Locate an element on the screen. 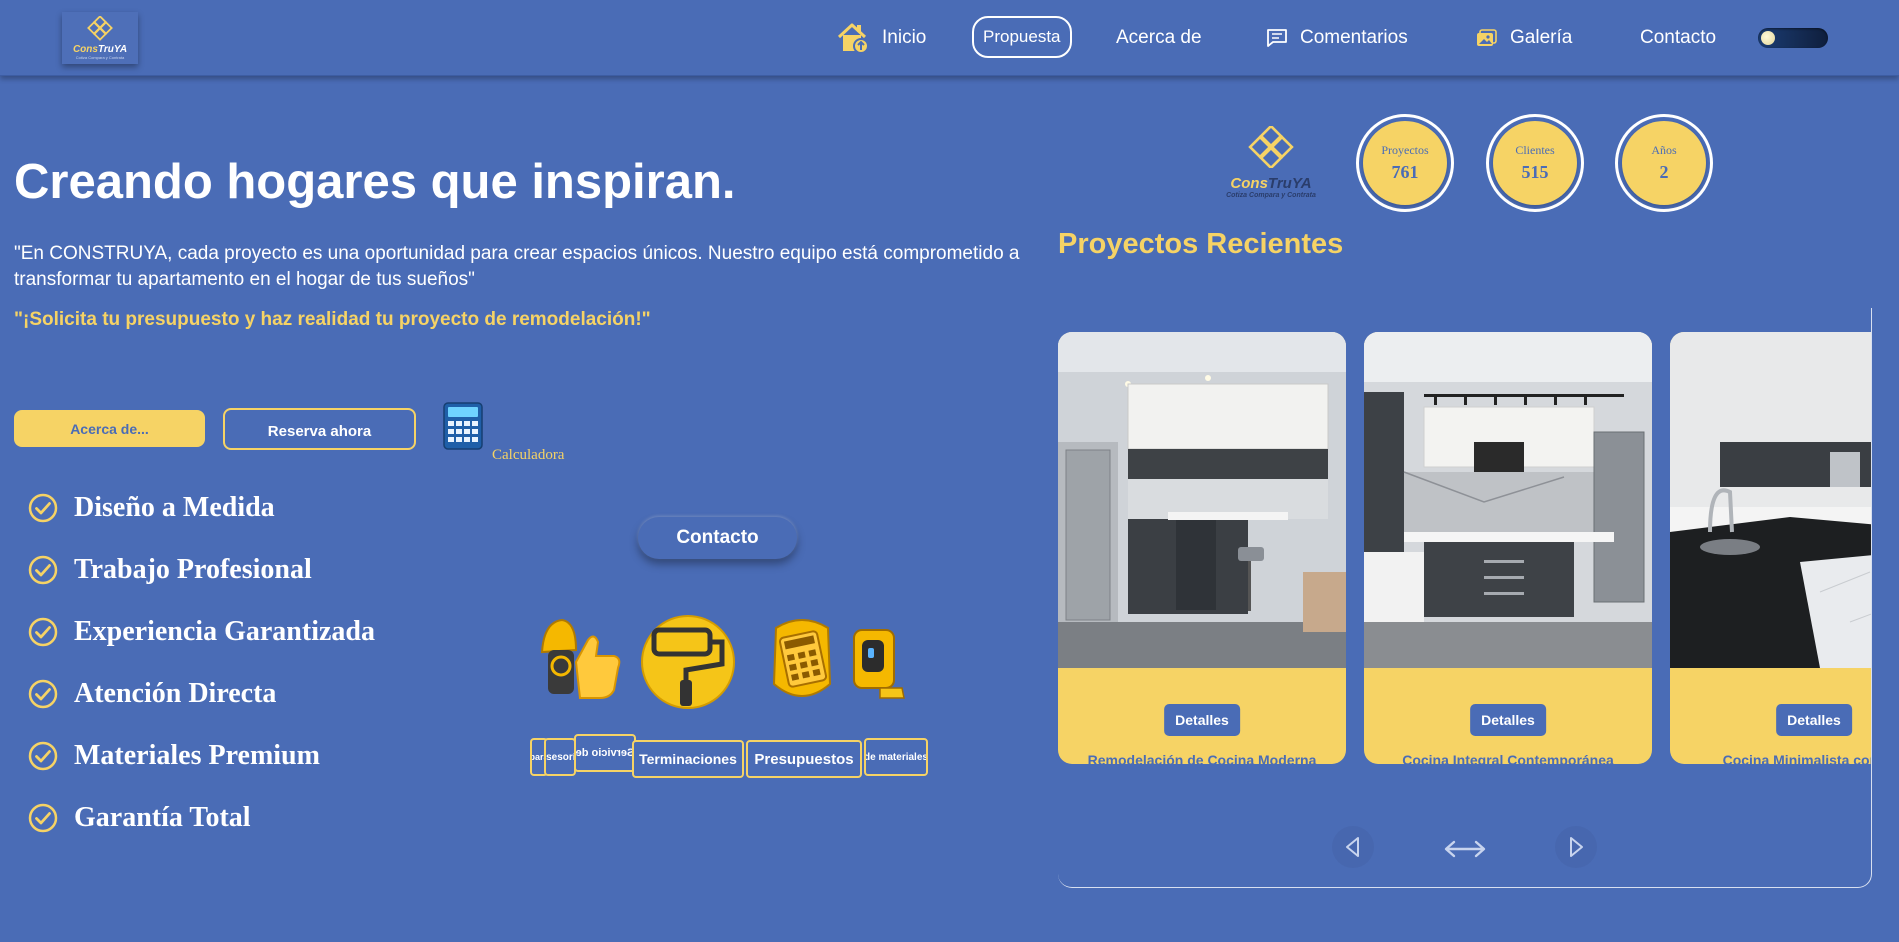 The image size is (1899, 942). stat-projects: Proyectos 761 is located at coordinates (1405, 163).